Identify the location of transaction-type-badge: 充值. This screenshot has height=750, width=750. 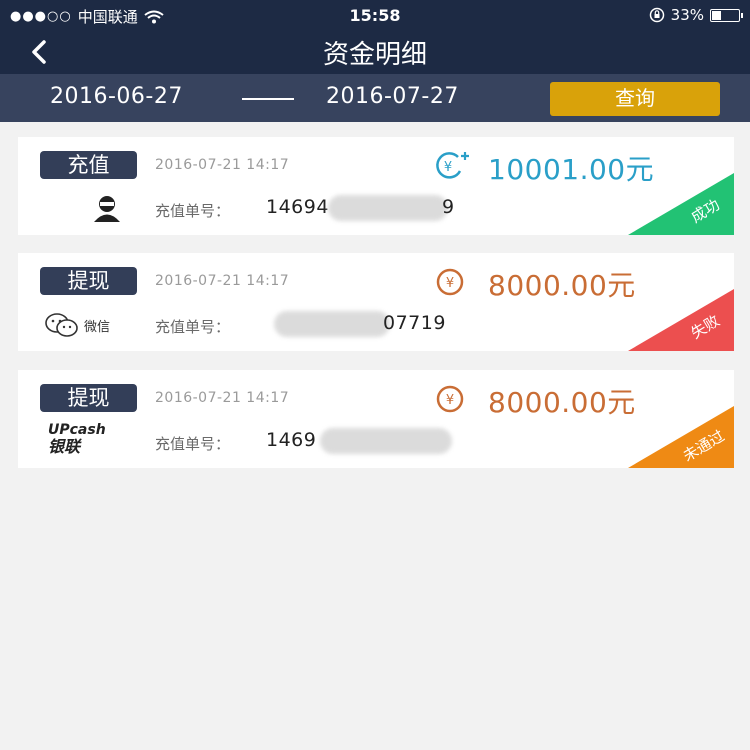
(88, 165).